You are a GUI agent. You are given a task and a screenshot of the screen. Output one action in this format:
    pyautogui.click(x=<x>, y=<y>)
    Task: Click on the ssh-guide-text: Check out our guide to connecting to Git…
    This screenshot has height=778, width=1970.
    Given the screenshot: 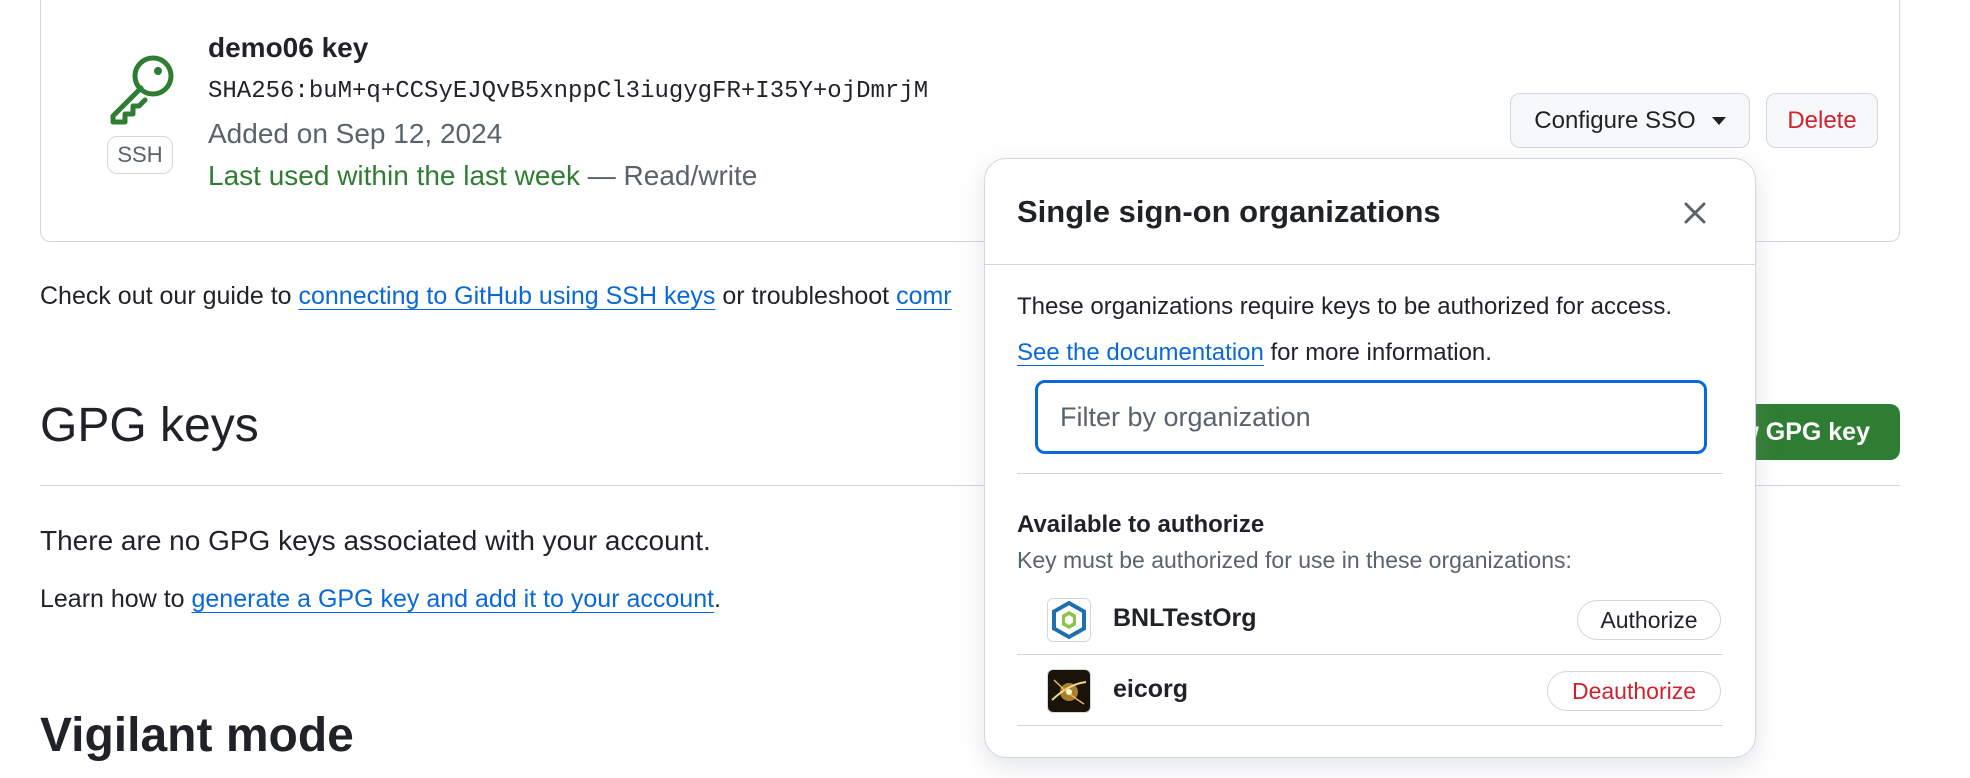 What is the action you would take?
    pyautogui.click(x=496, y=296)
    